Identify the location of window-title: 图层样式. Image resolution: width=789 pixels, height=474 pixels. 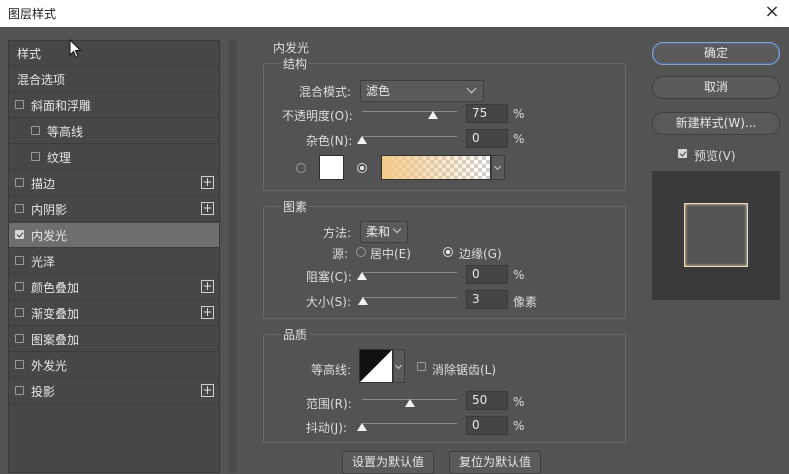
(32, 14).